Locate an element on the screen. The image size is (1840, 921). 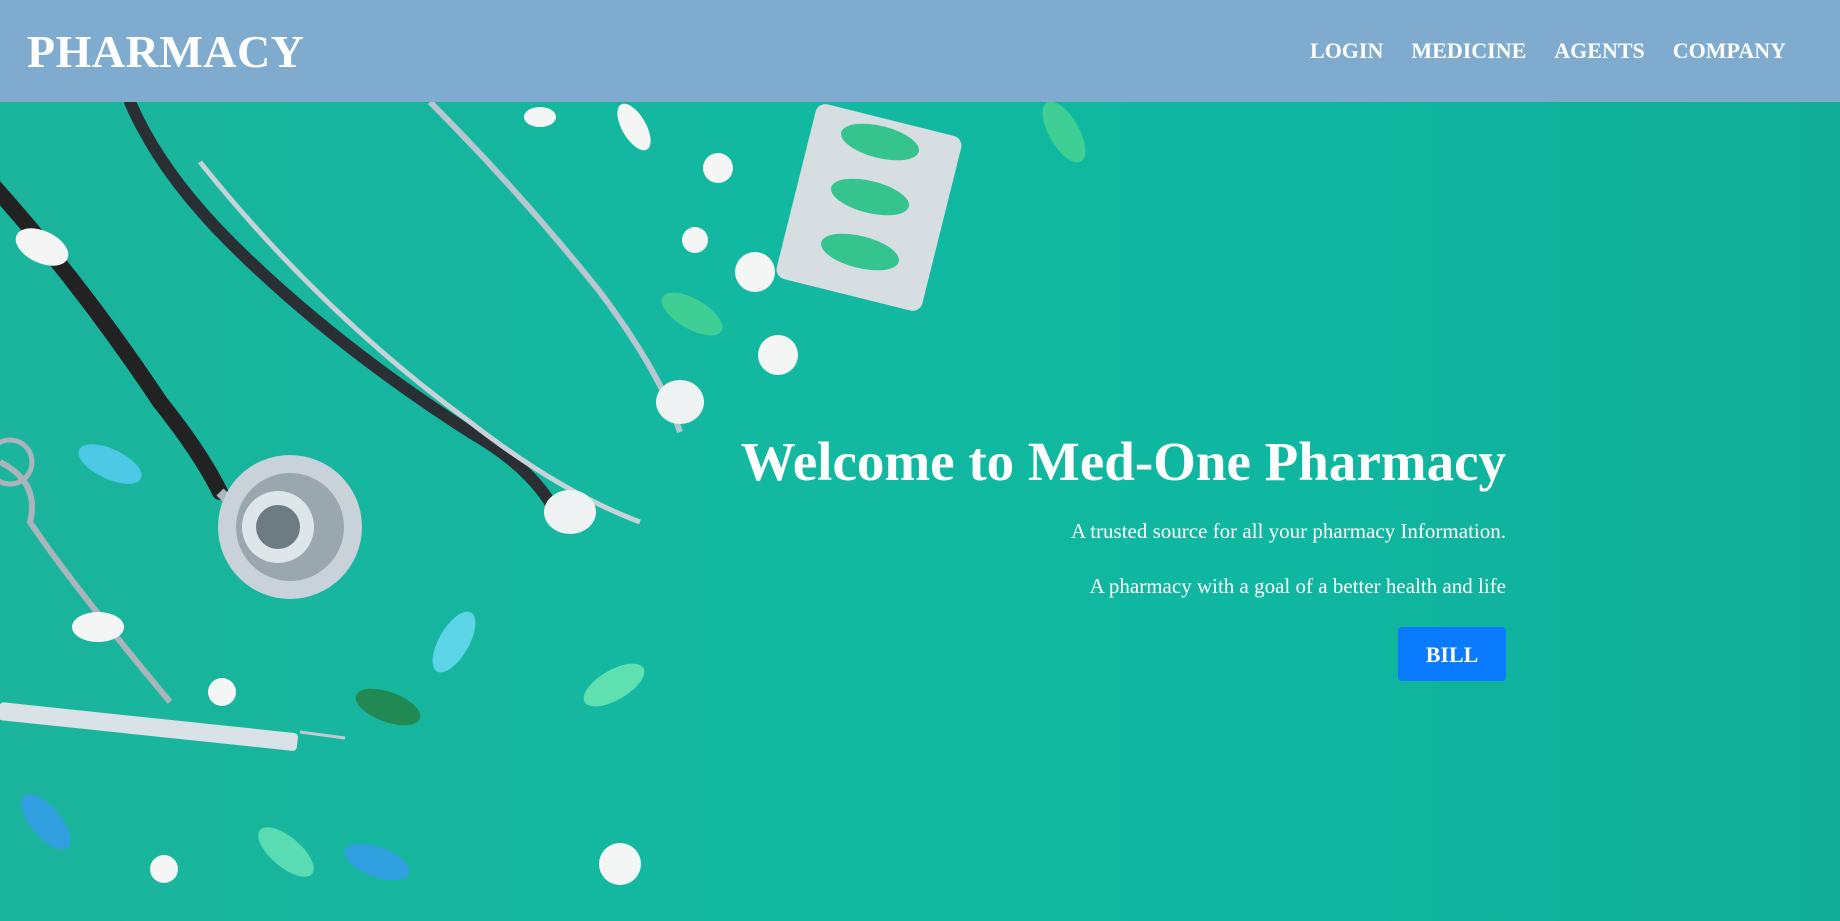
nav-link-medicine: MEDICINE is located at coordinates (1468, 51).